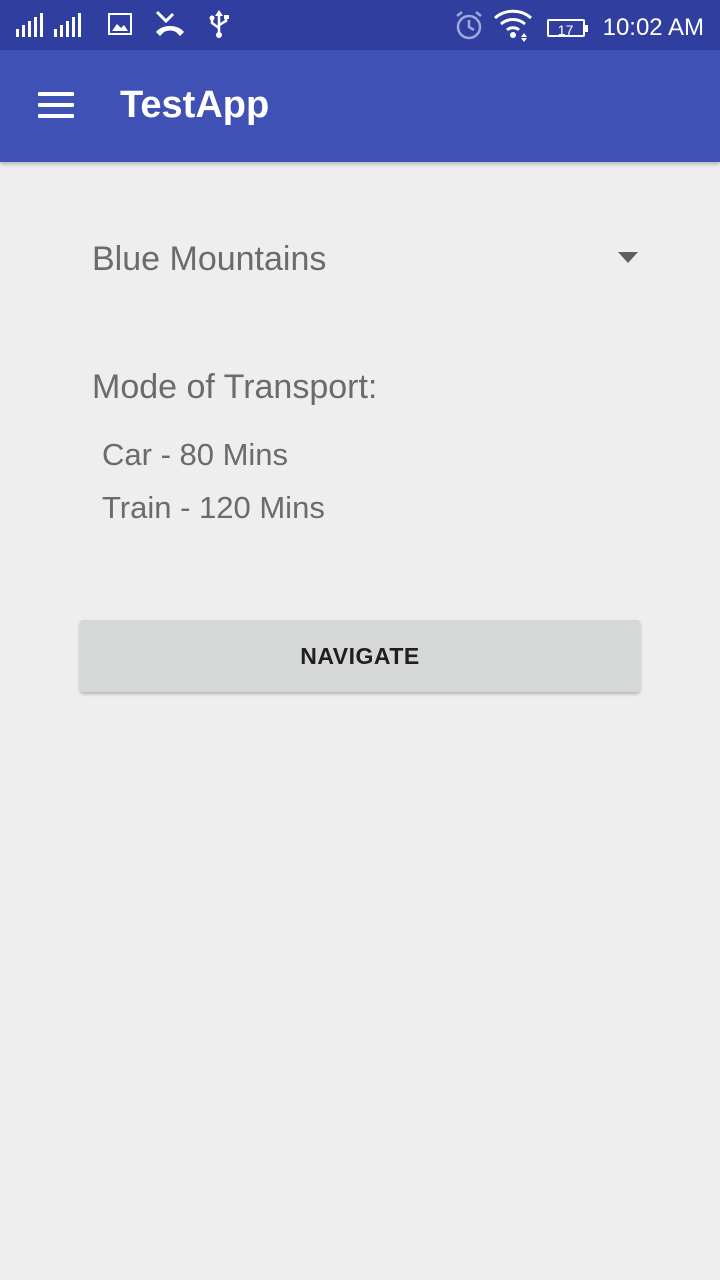 The width and height of the screenshot is (720, 1280). I want to click on status-bar-right: 17 10:02 AM, so click(578, 27).